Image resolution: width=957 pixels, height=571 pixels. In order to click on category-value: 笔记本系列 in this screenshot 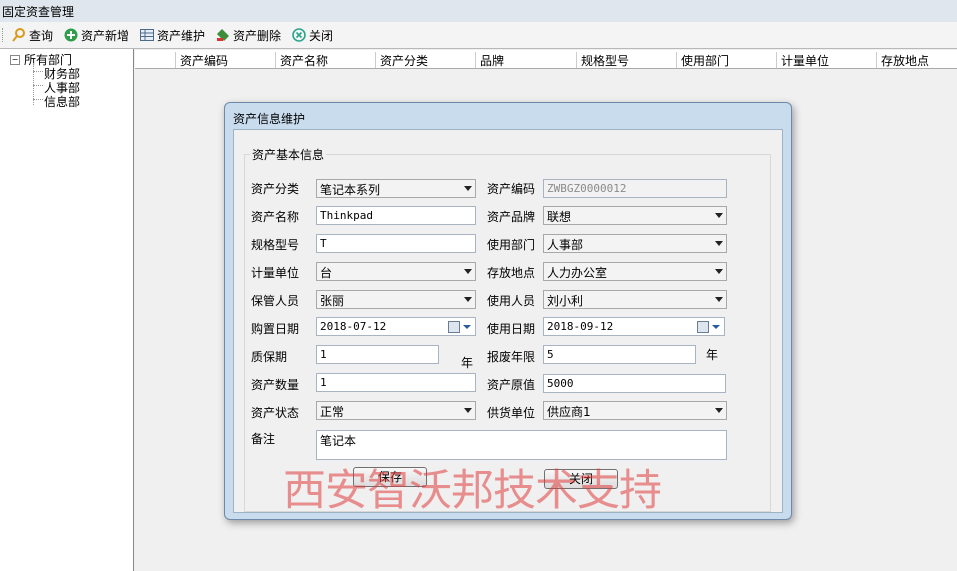, I will do `click(350, 190)`.